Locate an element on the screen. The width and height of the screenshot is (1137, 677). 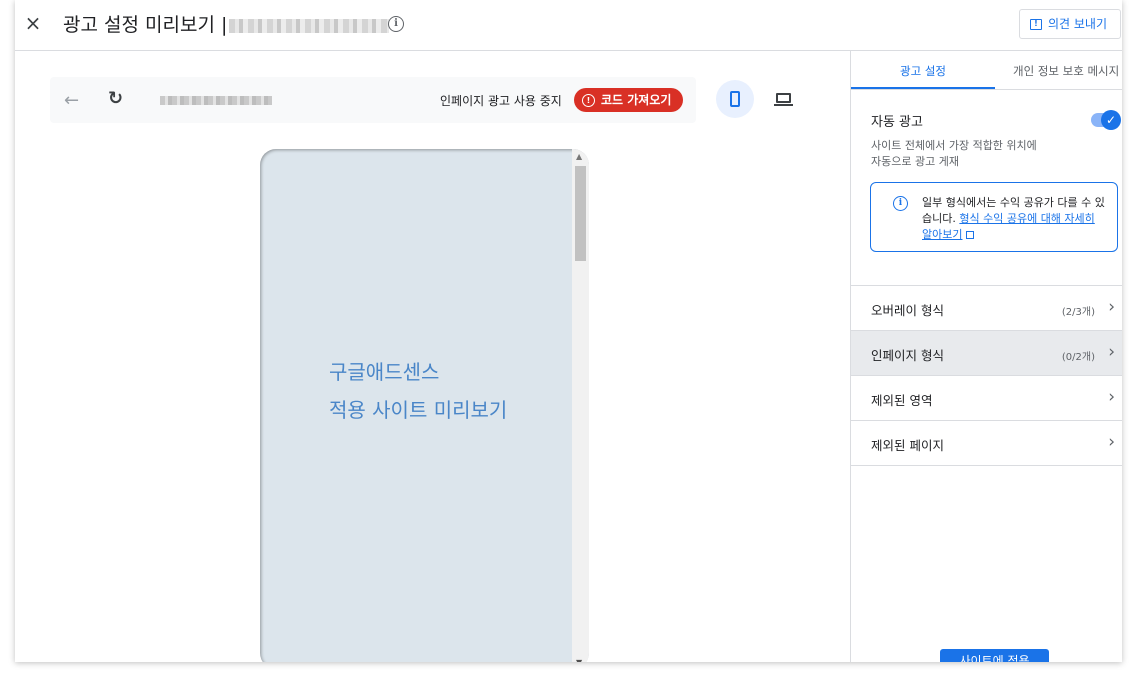
disable-inpage-ads-link: 인페이지 광고 사용 중지 is located at coordinates (501, 100).